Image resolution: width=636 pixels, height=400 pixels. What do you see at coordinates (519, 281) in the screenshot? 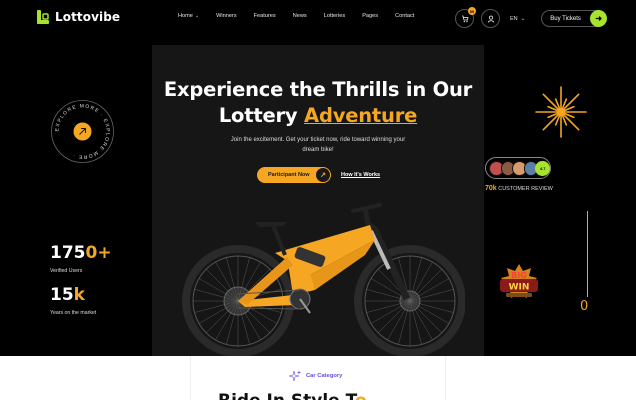
I see `big-win-logo: BIG WIN` at bounding box center [519, 281].